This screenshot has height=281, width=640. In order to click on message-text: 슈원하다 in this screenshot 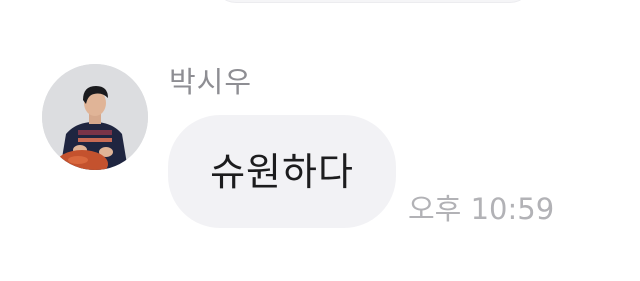, I will do `click(282, 171)`.